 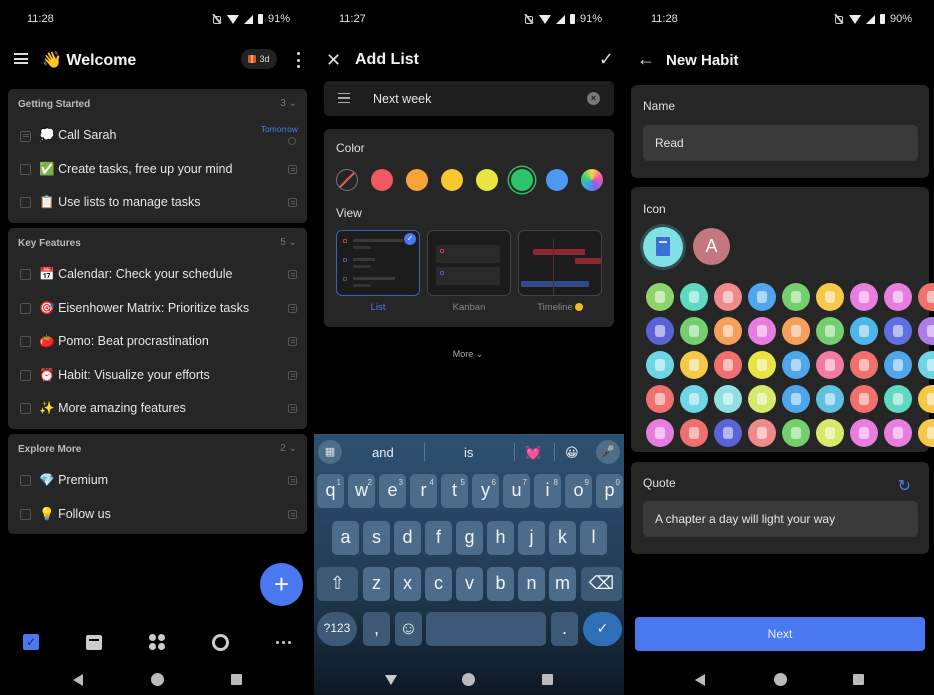 I want to click on key-backspace: ⌫, so click(x=601, y=584).